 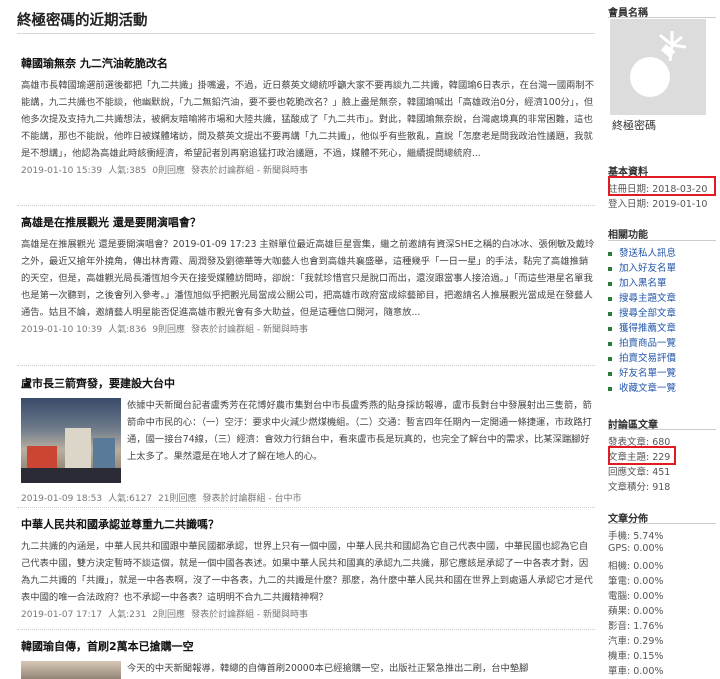 I want to click on post-date: 2019-01-10 15:39, so click(x=62, y=171).